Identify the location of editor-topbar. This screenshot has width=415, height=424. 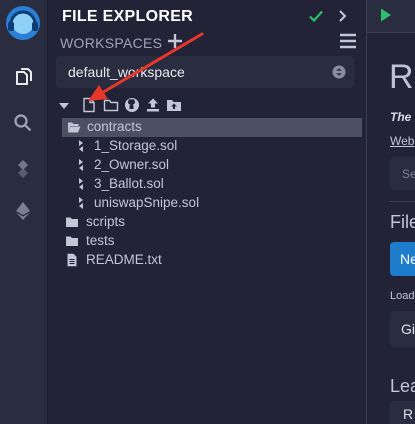
(391, 16).